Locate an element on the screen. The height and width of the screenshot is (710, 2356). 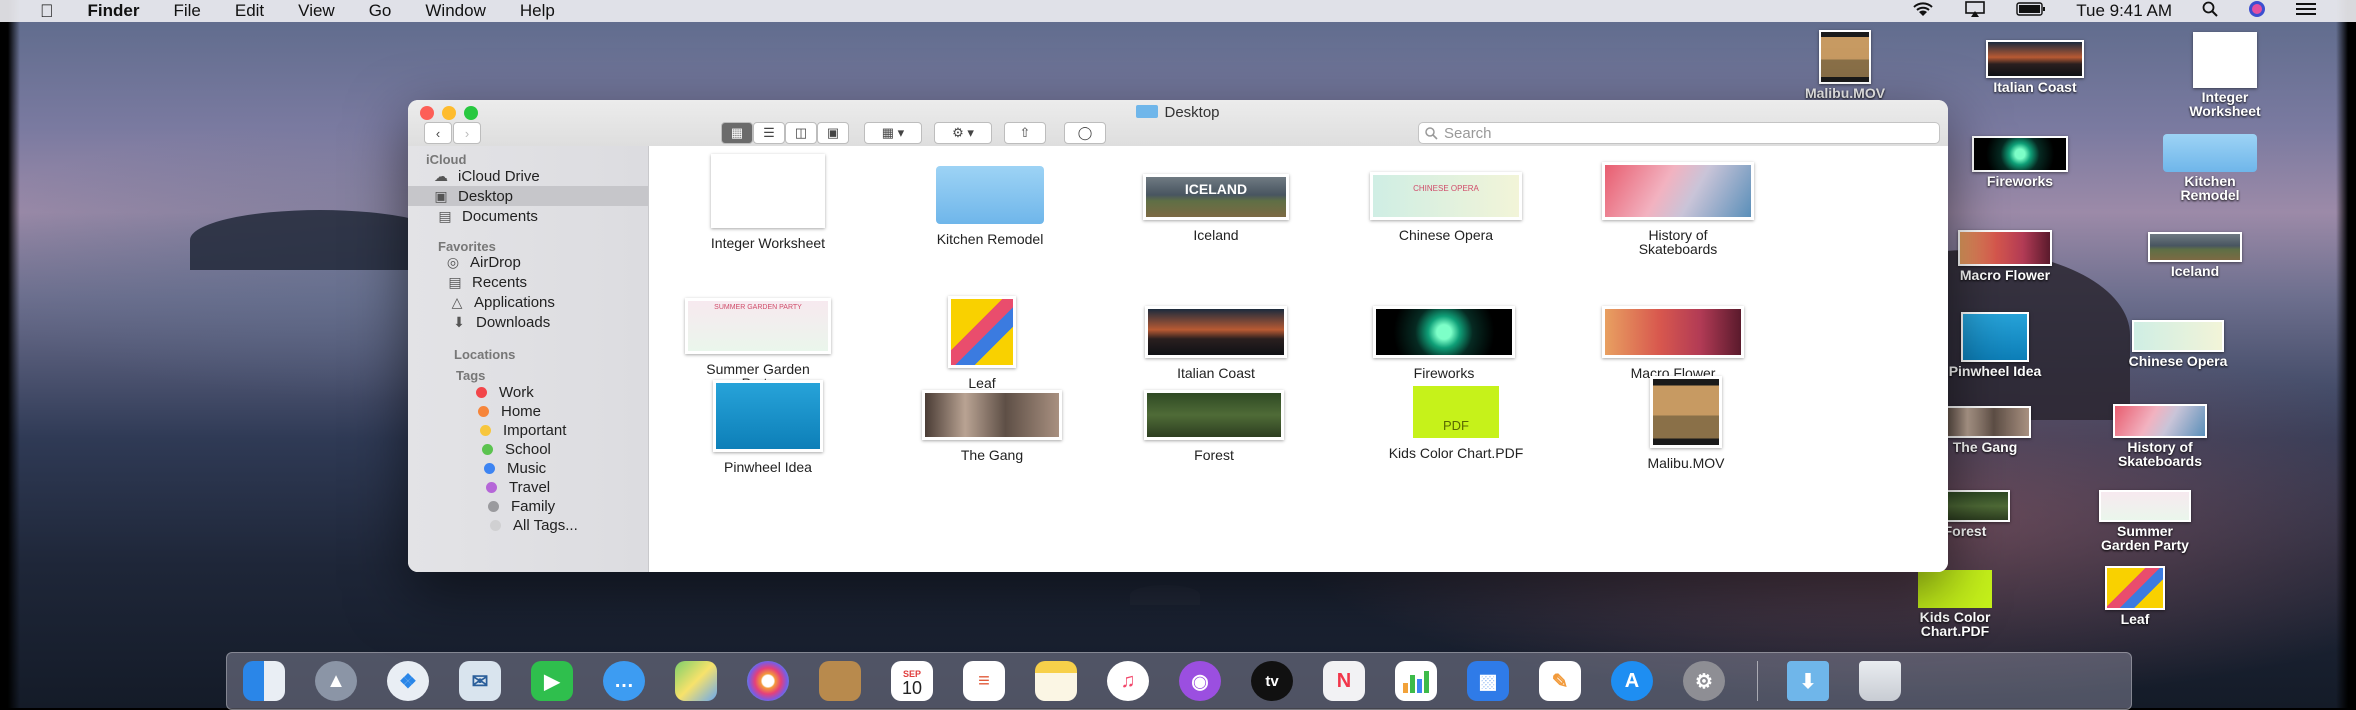
desktop-icon-history-of-skateboards: History of Skateboards is located at coordinates (2160, 436).